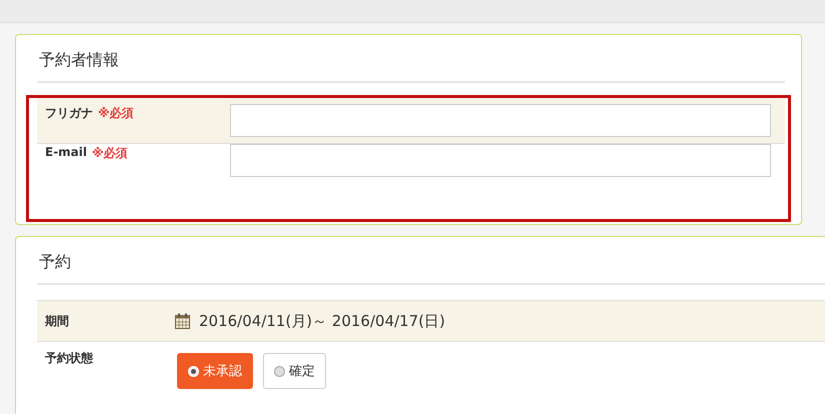 This screenshot has width=825, height=414. I want to click on period-value: 2016/04/11(月)～ 2016/04/17(日), so click(322, 321).